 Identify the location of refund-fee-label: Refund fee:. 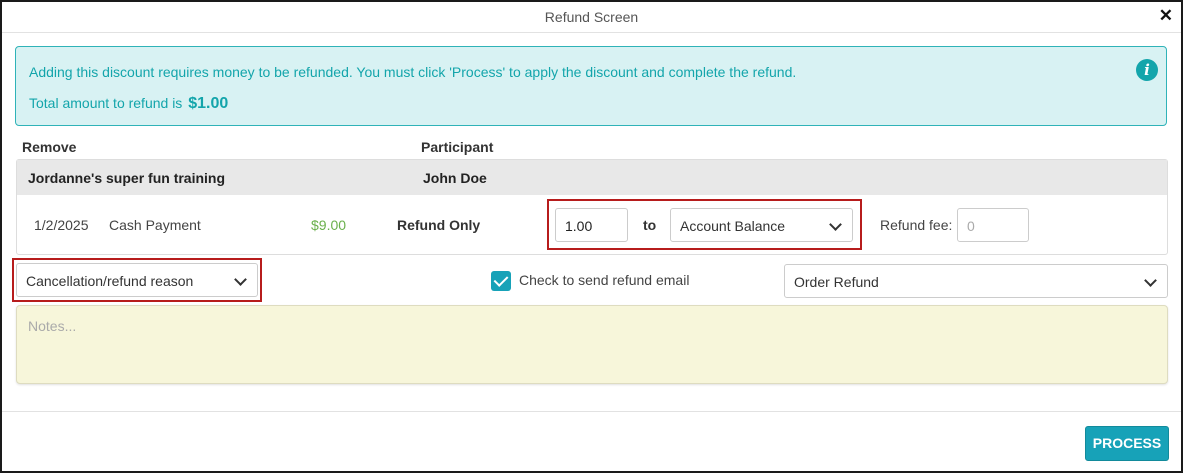
(916, 225).